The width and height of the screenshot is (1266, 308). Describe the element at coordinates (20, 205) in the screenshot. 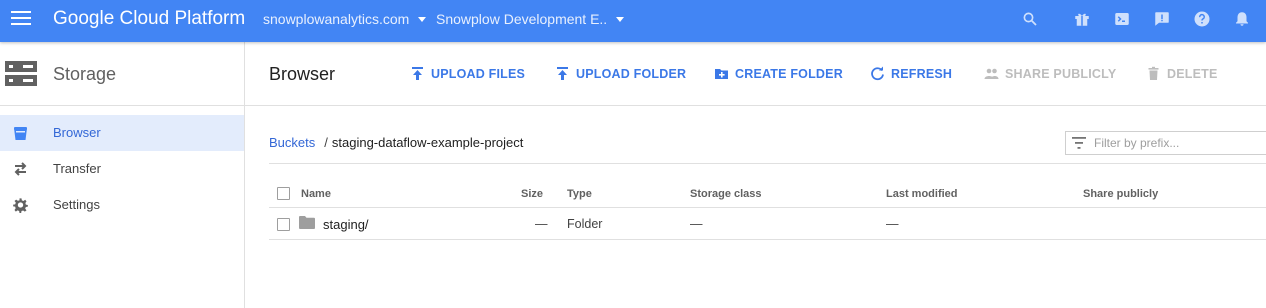

I see `gear-icon` at that location.